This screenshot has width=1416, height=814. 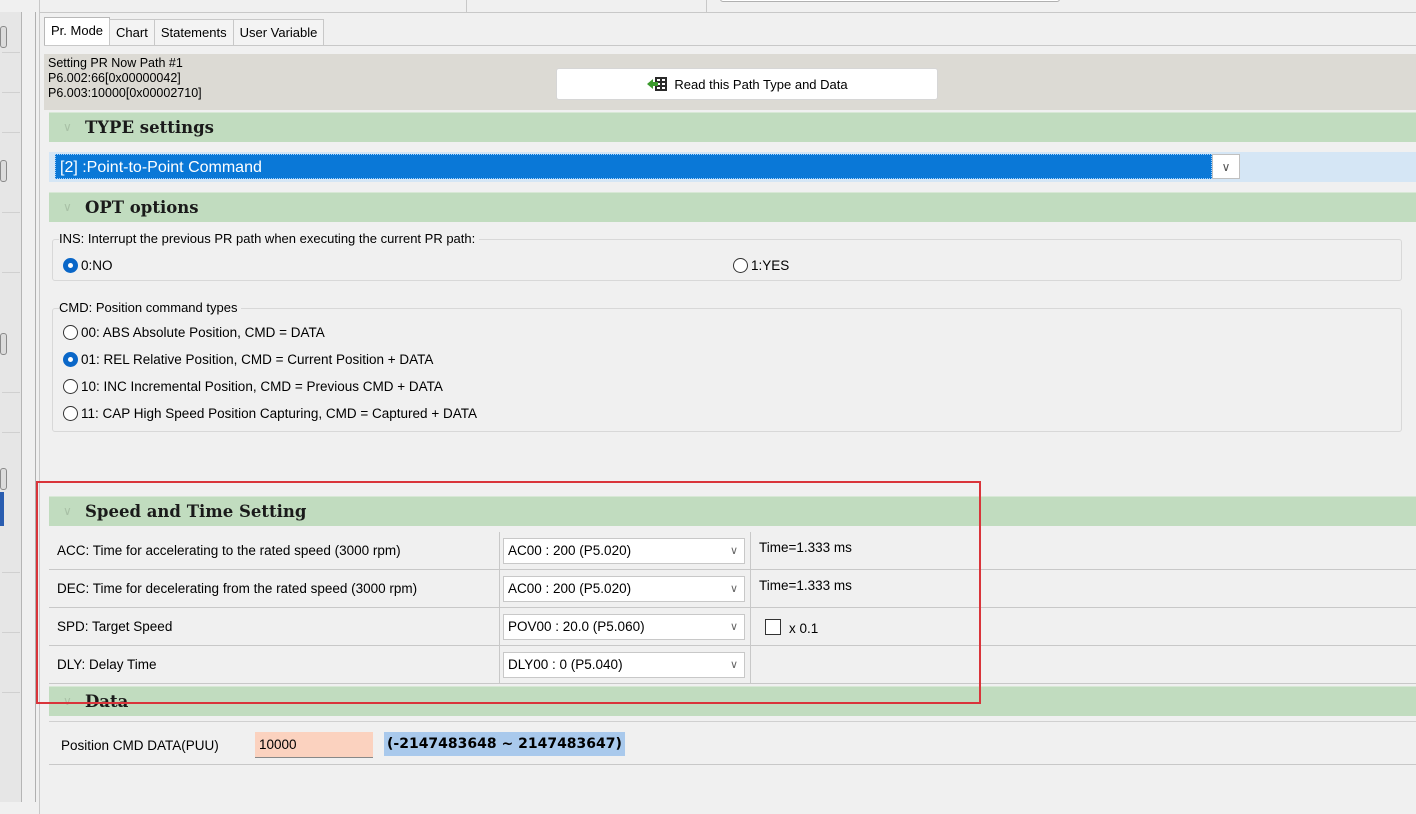 What do you see at coordinates (278, 32) in the screenshot?
I see `tab-user-variable: User Variable` at bounding box center [278, 32].